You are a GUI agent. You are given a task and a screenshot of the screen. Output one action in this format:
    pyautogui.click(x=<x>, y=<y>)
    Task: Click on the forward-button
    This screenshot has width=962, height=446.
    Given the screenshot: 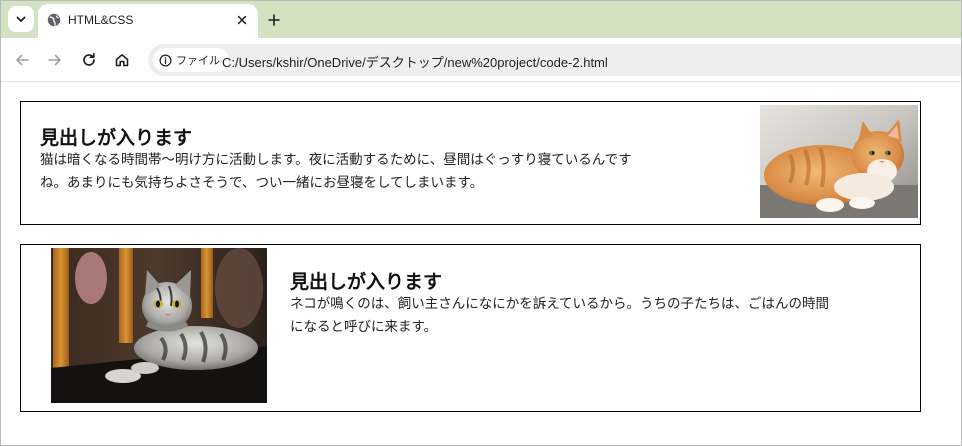 What is the action you would take?
    pyautogui.click(x=55, y=60)
    